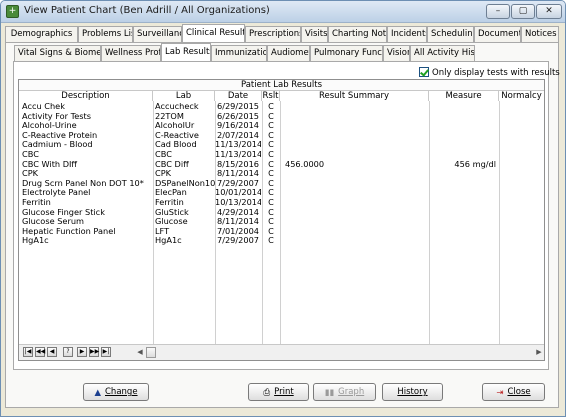  I want to click on col-header-date: Date, so click(238, 96).